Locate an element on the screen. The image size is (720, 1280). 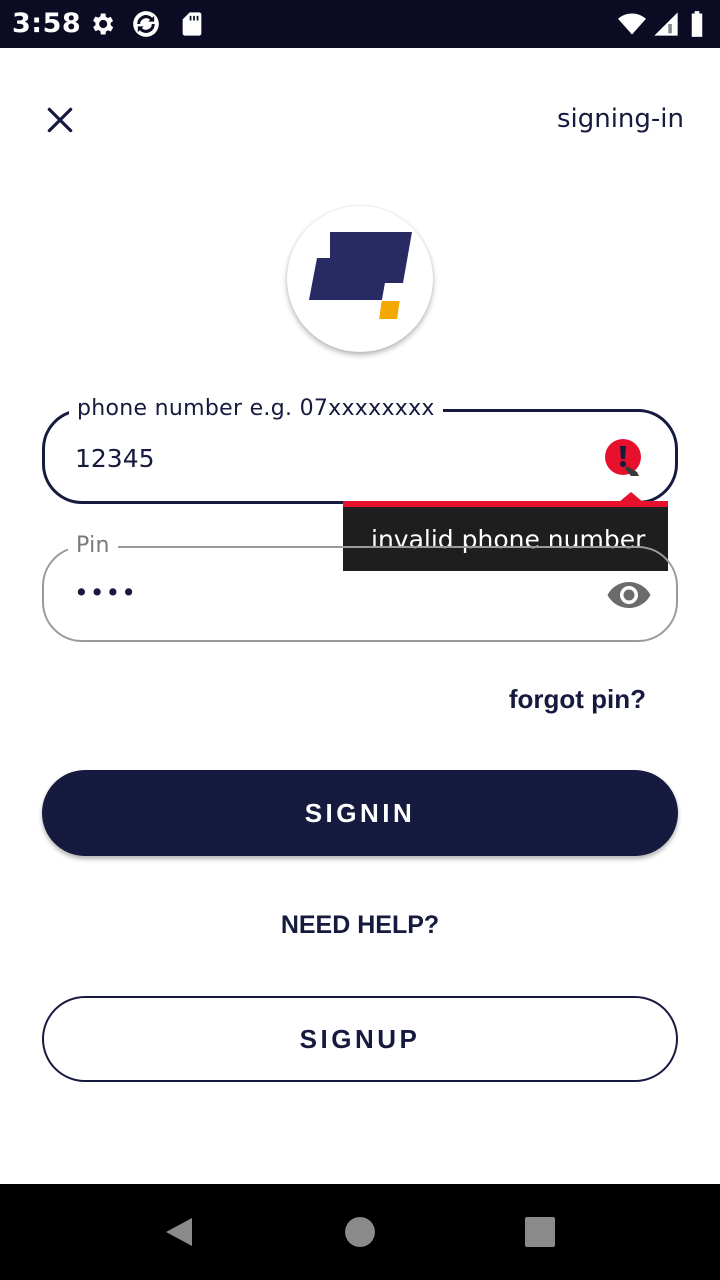
pin-input: •••• is located at coordinates (105, 592).